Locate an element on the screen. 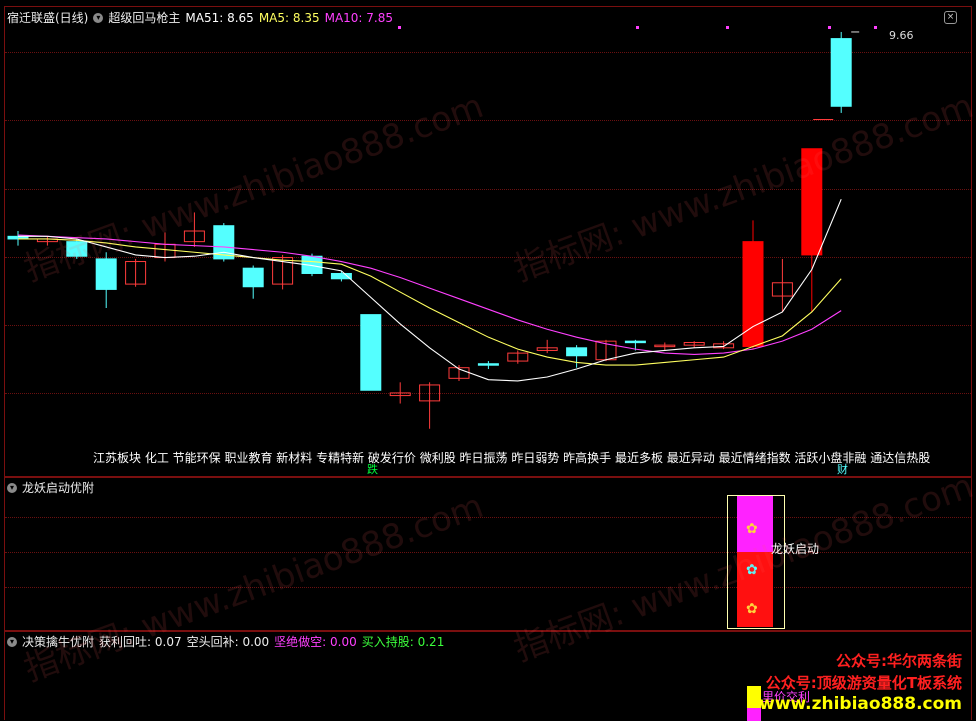 The image size is (976, 721). promo-line-1: 公众号:华尔两条街 is located at coordinates (899, 661).